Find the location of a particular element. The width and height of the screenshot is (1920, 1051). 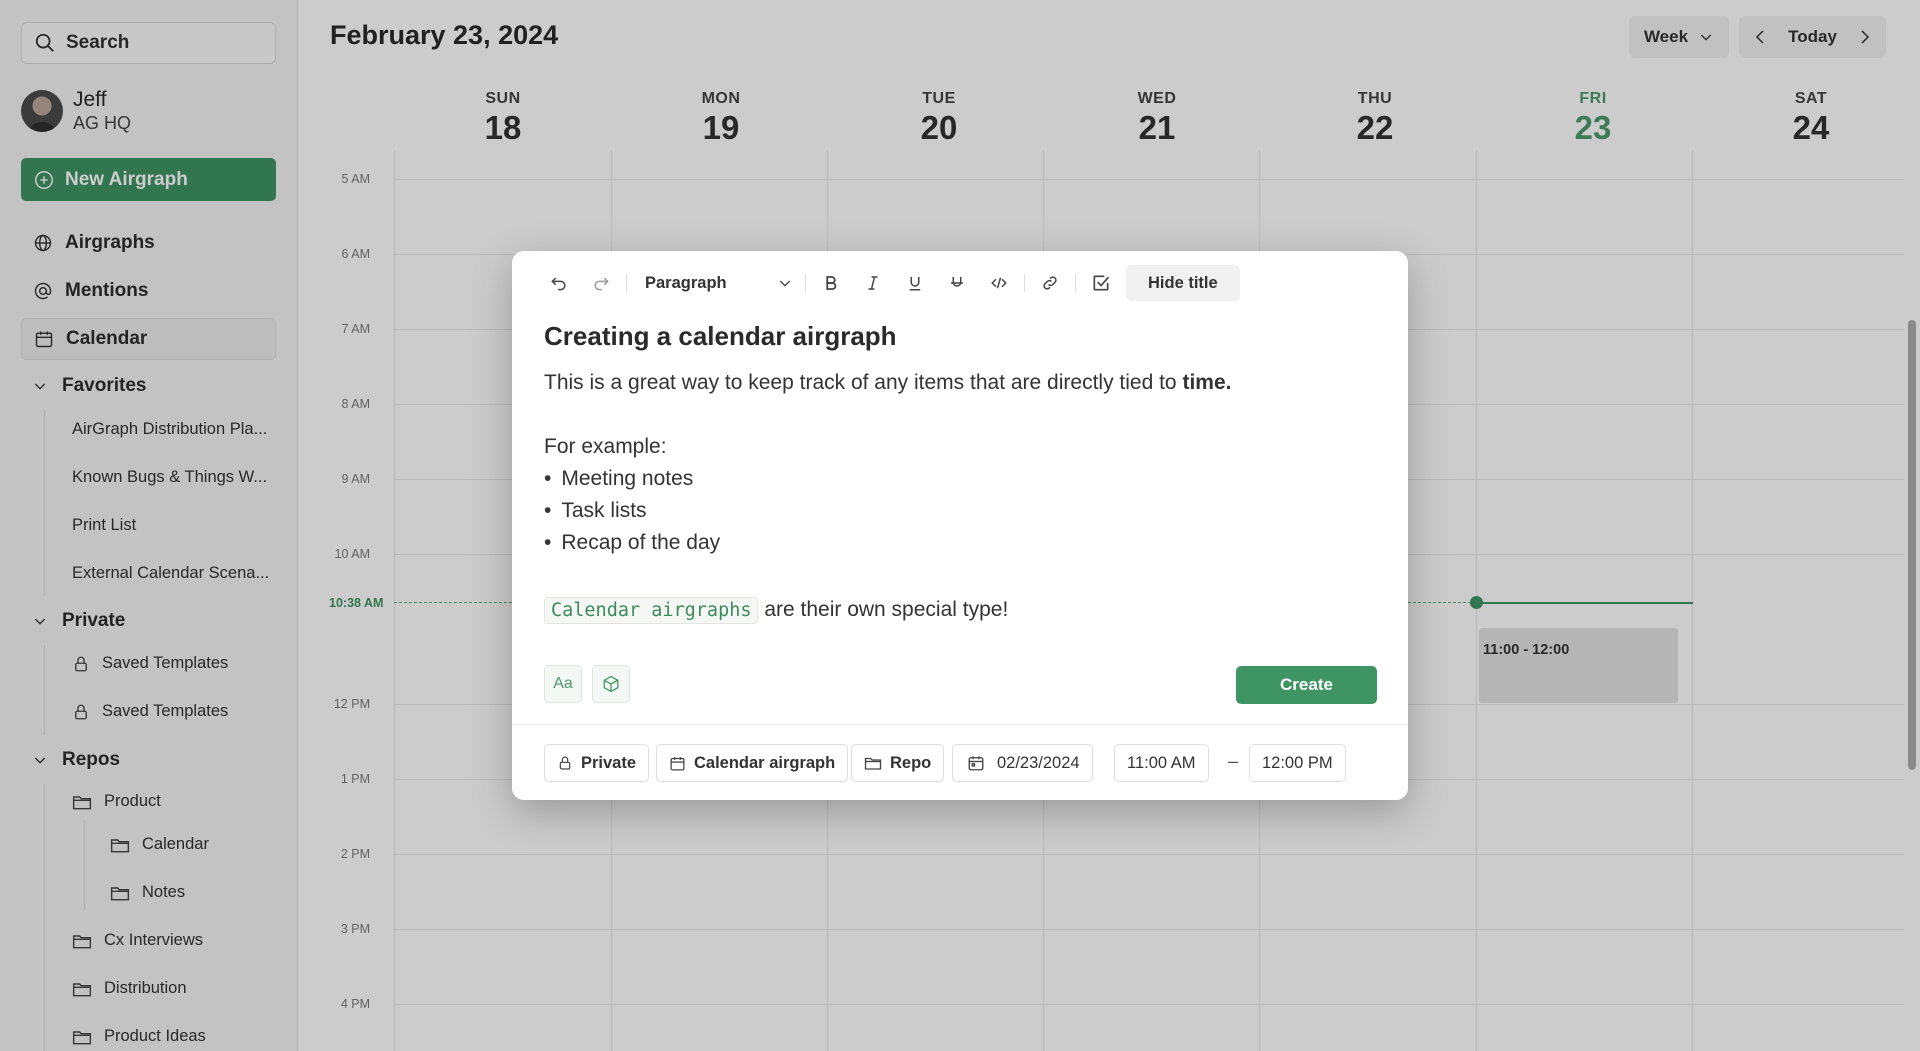

date-field: 02/23/2024 is located at coordinates (1022, 763).